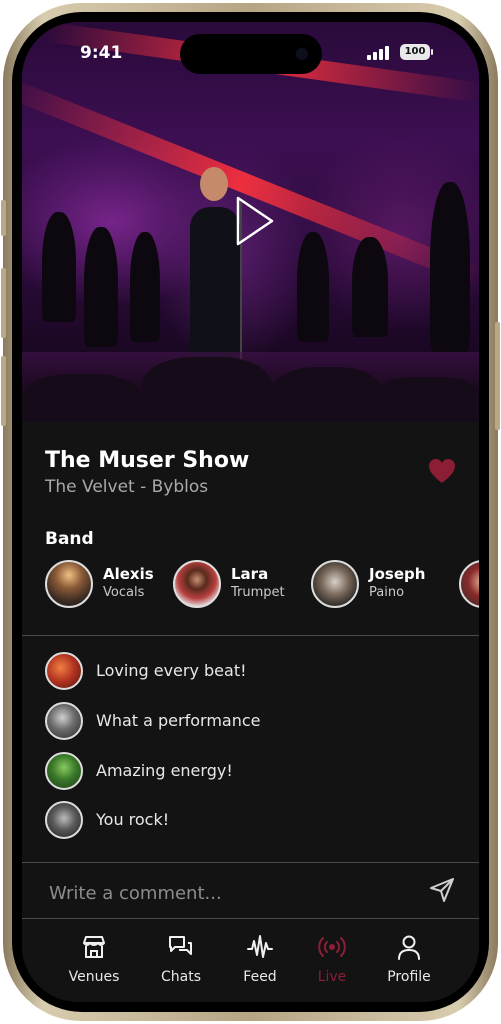 This screenshot has width=501, height=1024. What do you see at coordinates (171, 670) in the screenshot?
I see `comment-text: Loving every beat!` at bounding box center [171, 670].